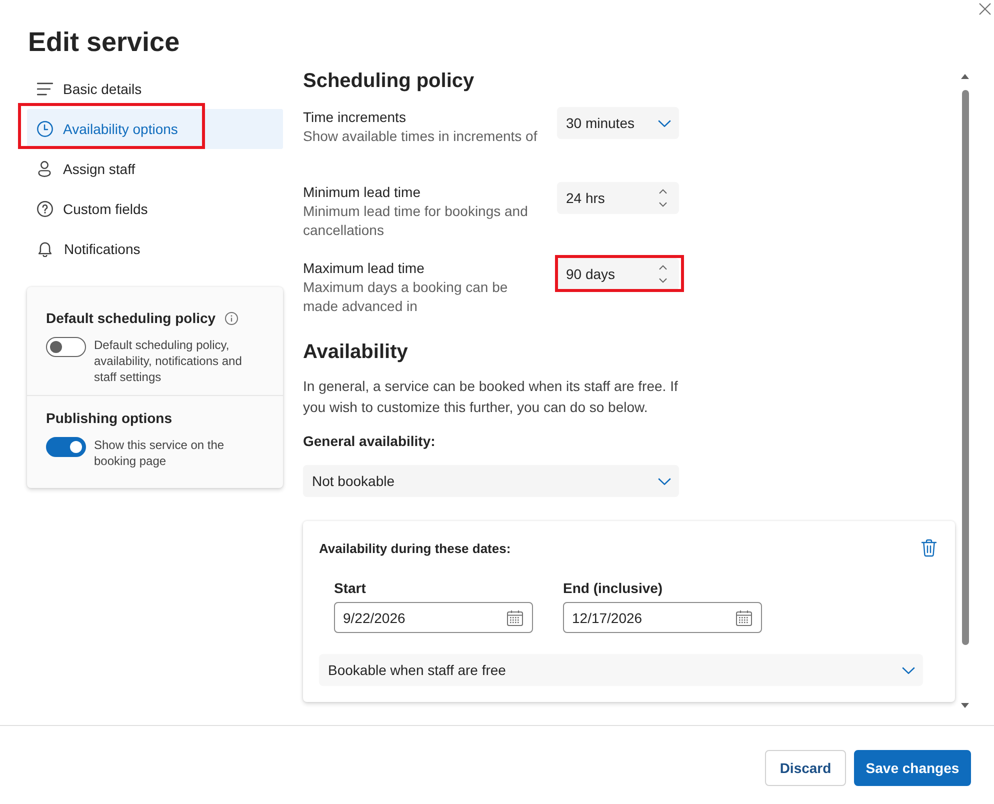 The width and height of the screenshot is (994, 804). What do you see at coordinates (491, 397) in the screenshot?
I see `intro-text: In general, a service can be booked when its staff are free. If you wish to customize this further, you can do so below.` at bounding box center [491, 397].